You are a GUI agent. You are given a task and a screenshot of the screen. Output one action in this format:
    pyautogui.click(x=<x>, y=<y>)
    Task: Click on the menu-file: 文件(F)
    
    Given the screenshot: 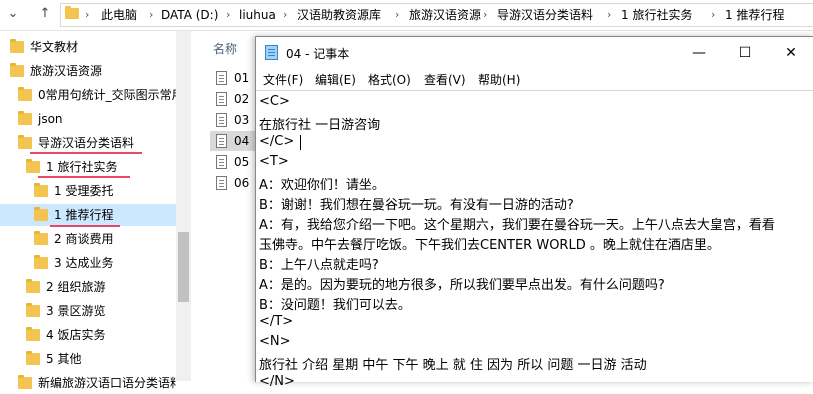 What is the action you would take?
    pyautogui.click(x=283, y=79)
    